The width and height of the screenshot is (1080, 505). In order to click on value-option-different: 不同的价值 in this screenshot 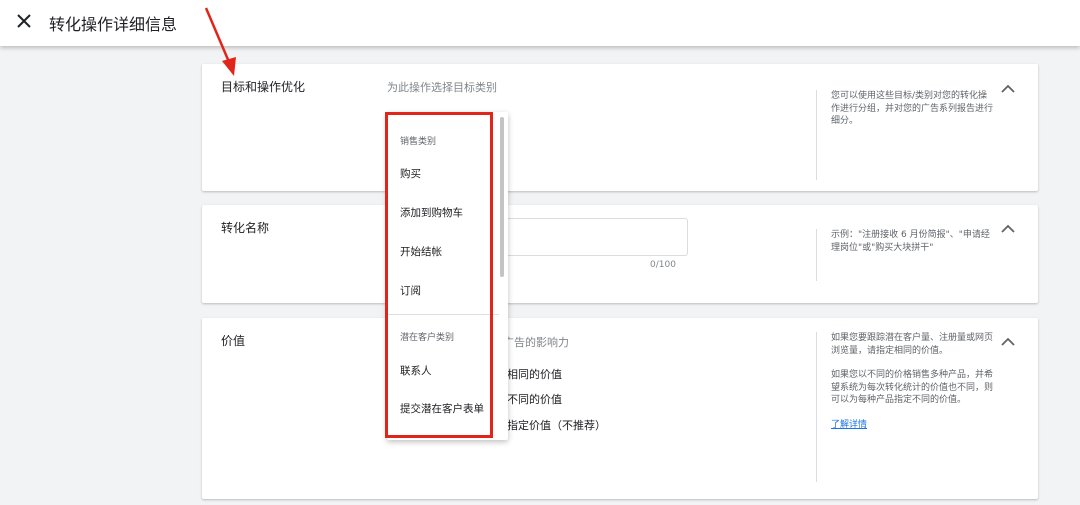, I will do `click(534, 399)`.